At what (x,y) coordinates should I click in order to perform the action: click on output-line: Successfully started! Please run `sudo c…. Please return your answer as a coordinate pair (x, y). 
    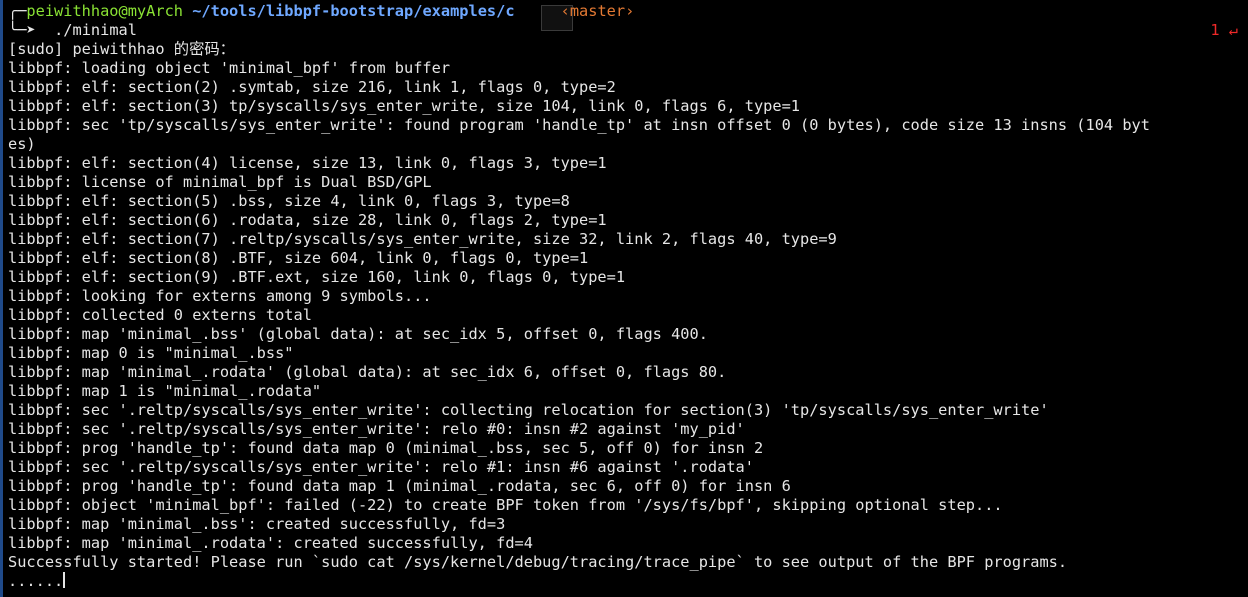
    Looking at the image, I should click on (538, 562).